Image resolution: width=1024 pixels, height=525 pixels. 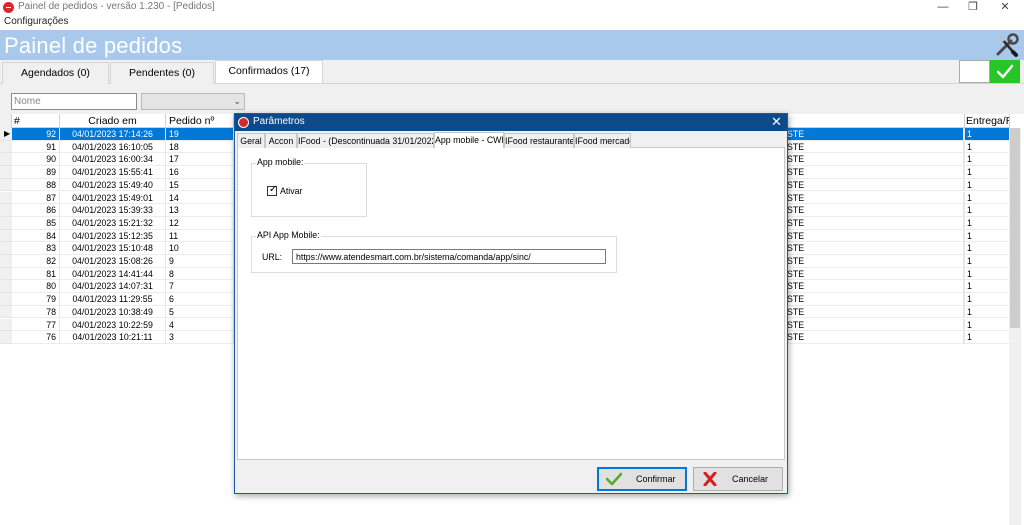 What do you see at coordinates (539, 140) in the screenshot?
I see `tab-ifood-restaurante: IFood restaurante` at bounding box center [539, 140].